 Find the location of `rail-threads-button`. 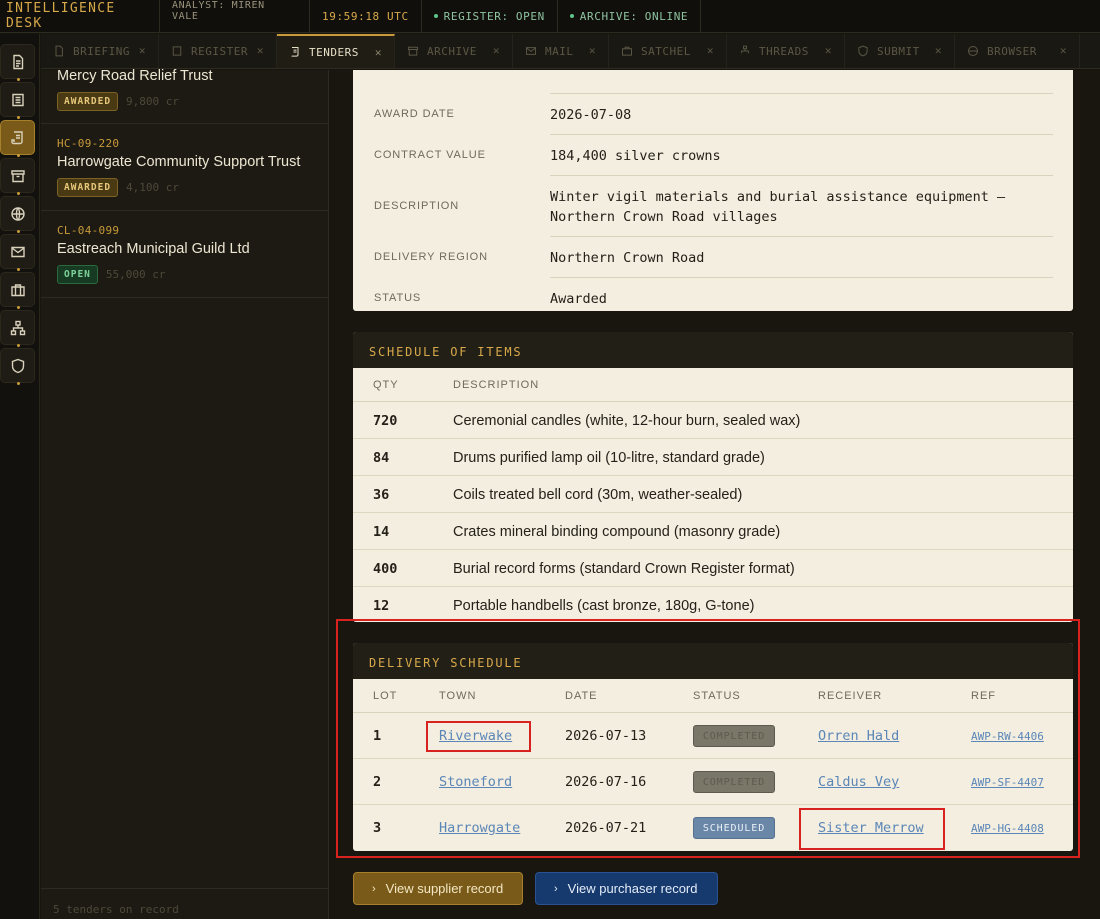

rail-threads-button is located at coordinates (17, 328).